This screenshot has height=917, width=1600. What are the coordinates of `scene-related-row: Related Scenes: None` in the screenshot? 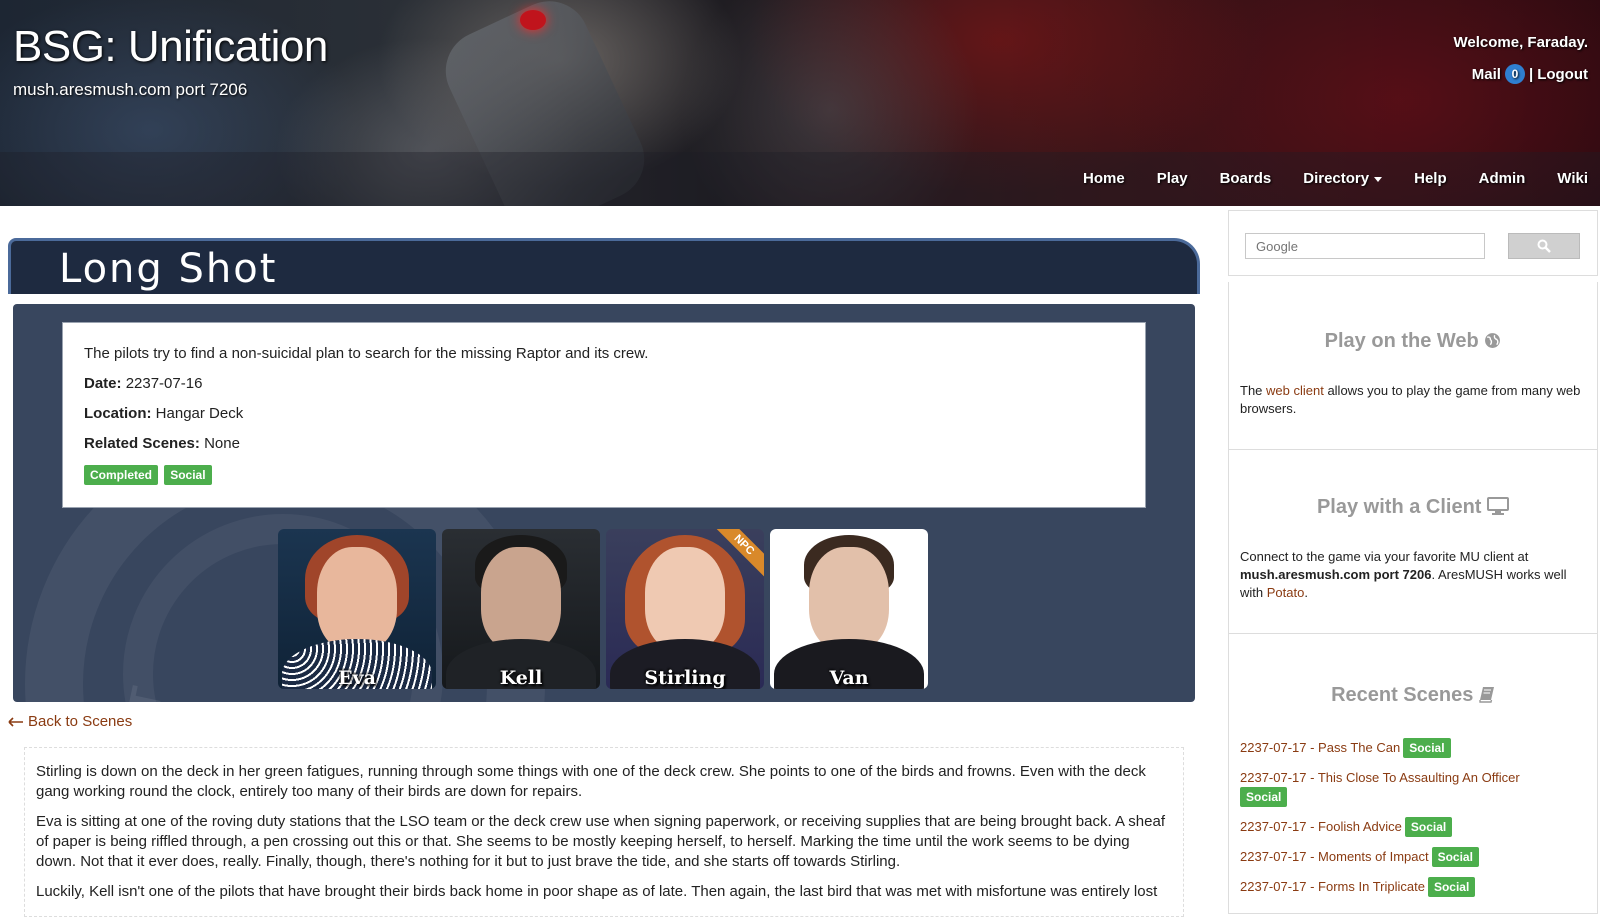 It's located at (604, 444).